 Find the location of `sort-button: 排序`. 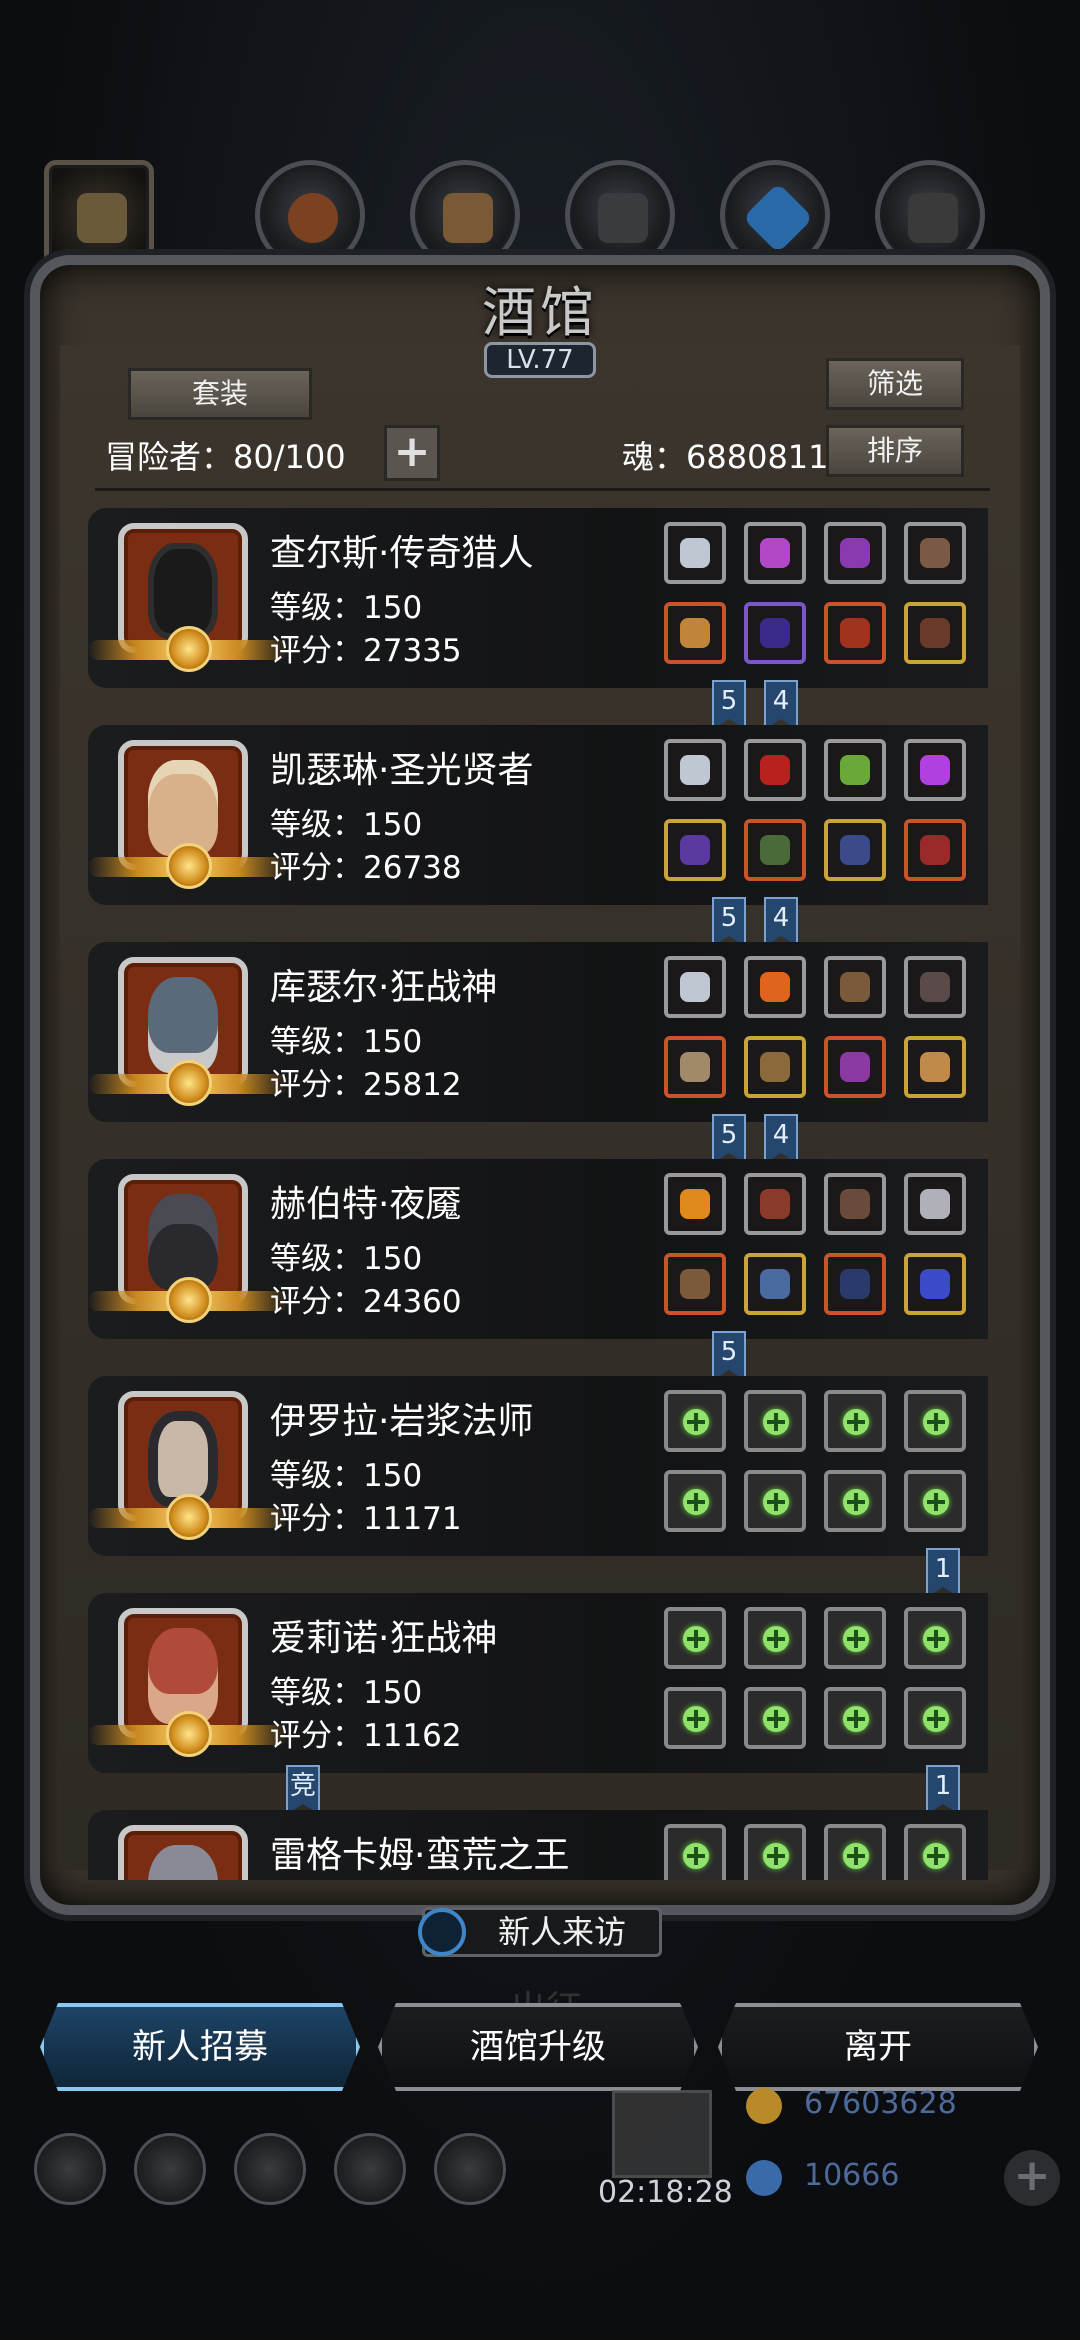

sort-button: 排序 is located at coordinates (895, 451).